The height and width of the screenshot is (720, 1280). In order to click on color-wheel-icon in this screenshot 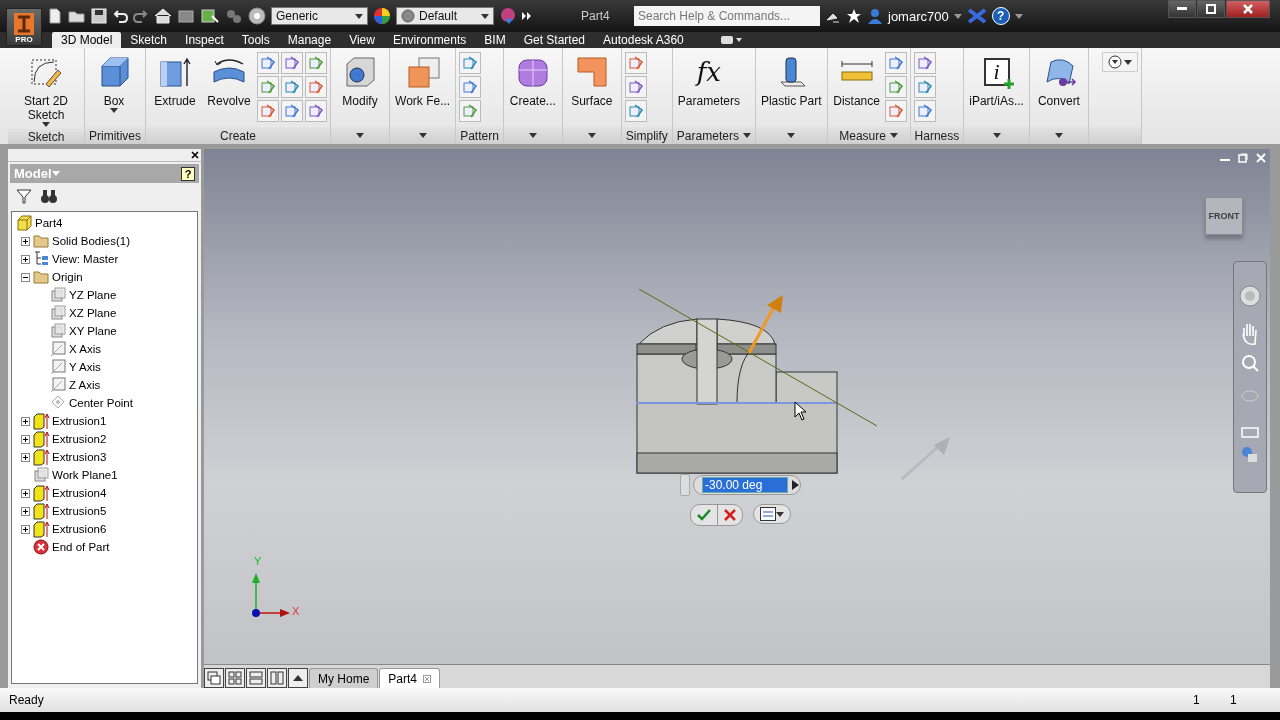, I will do `click(382, 16)`.